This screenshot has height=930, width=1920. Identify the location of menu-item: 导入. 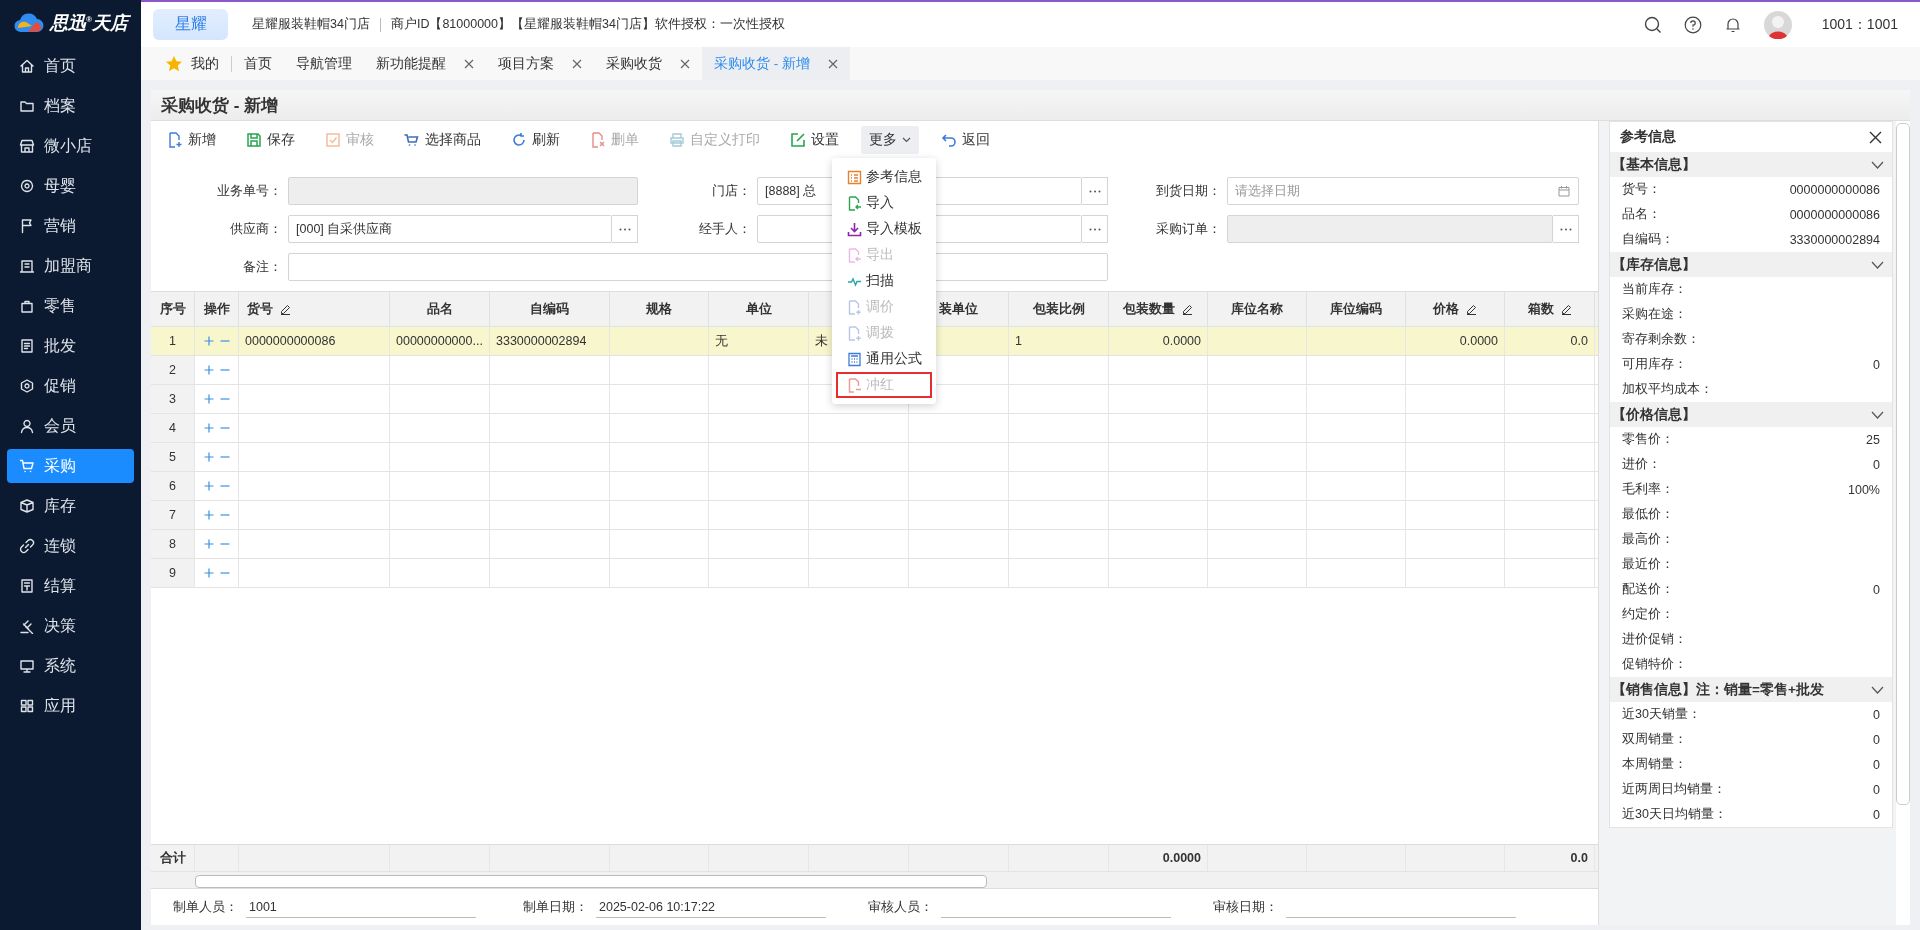
(884, 203).